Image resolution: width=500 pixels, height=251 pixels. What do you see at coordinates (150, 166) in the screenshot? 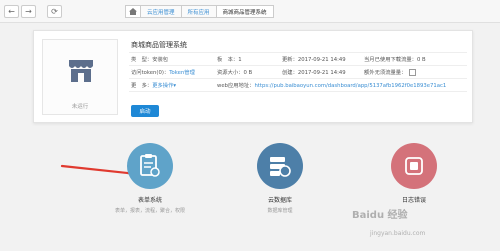
I see `form-icon` at bounding box center [150, 166].